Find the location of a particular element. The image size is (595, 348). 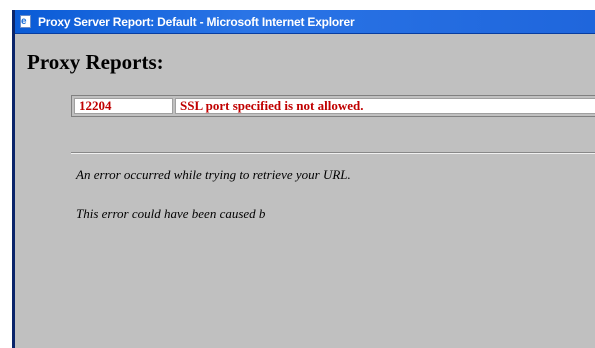

error-cause-text: This error could have been caused b is located at coordinates (171, 213).